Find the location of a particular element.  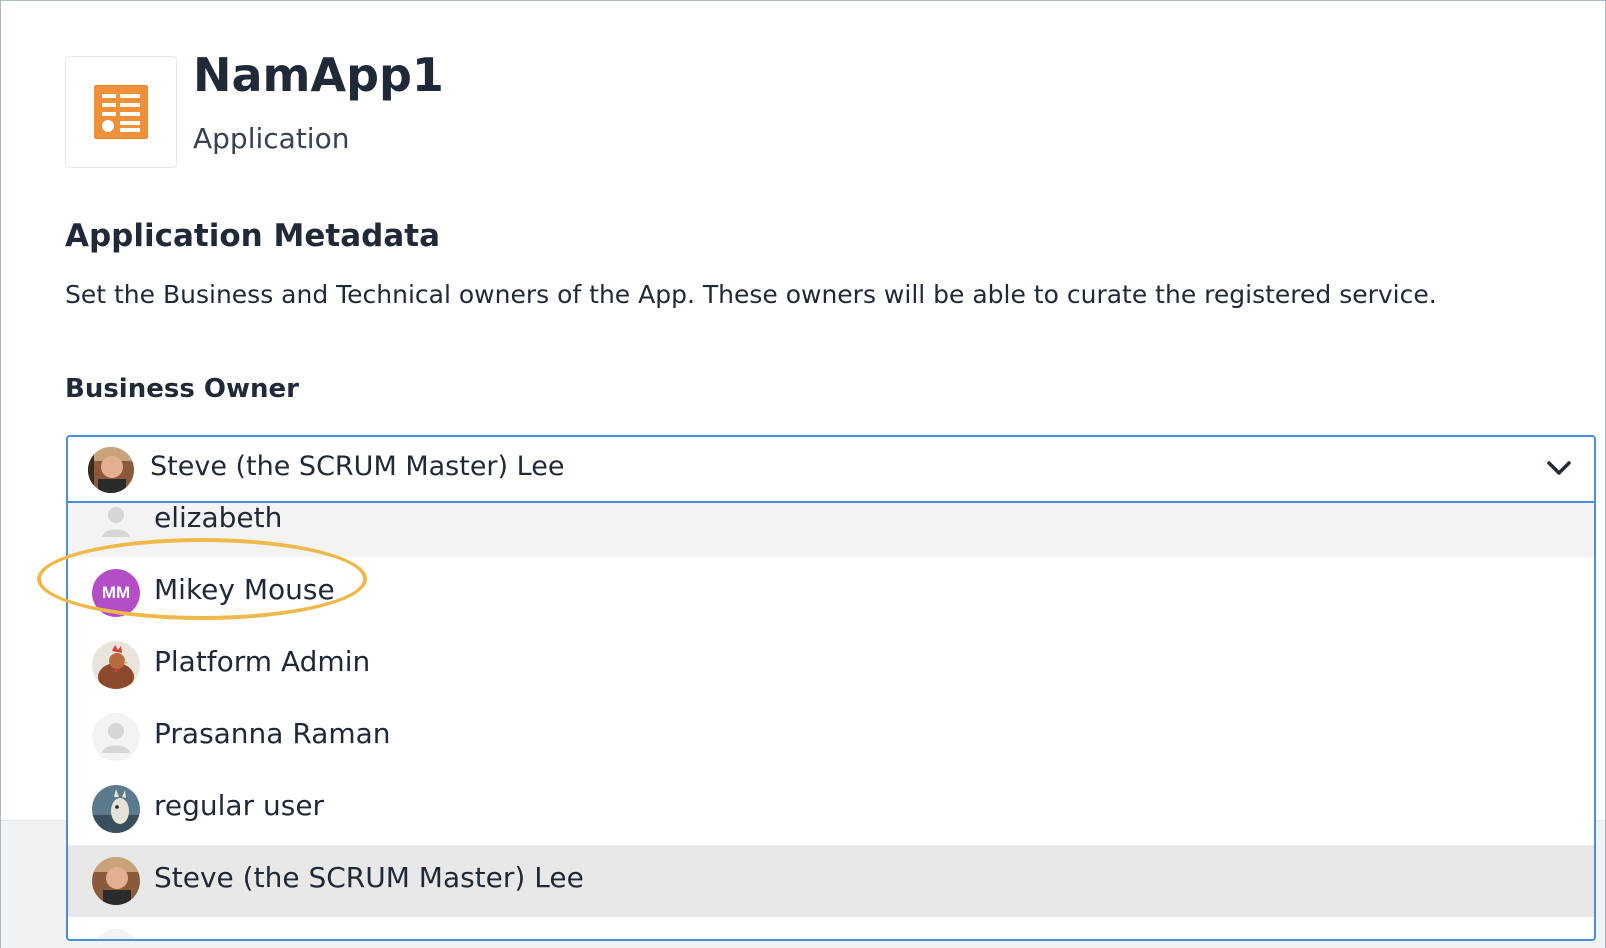

page-title: NamApp1 is located at coordinates (318, 75).